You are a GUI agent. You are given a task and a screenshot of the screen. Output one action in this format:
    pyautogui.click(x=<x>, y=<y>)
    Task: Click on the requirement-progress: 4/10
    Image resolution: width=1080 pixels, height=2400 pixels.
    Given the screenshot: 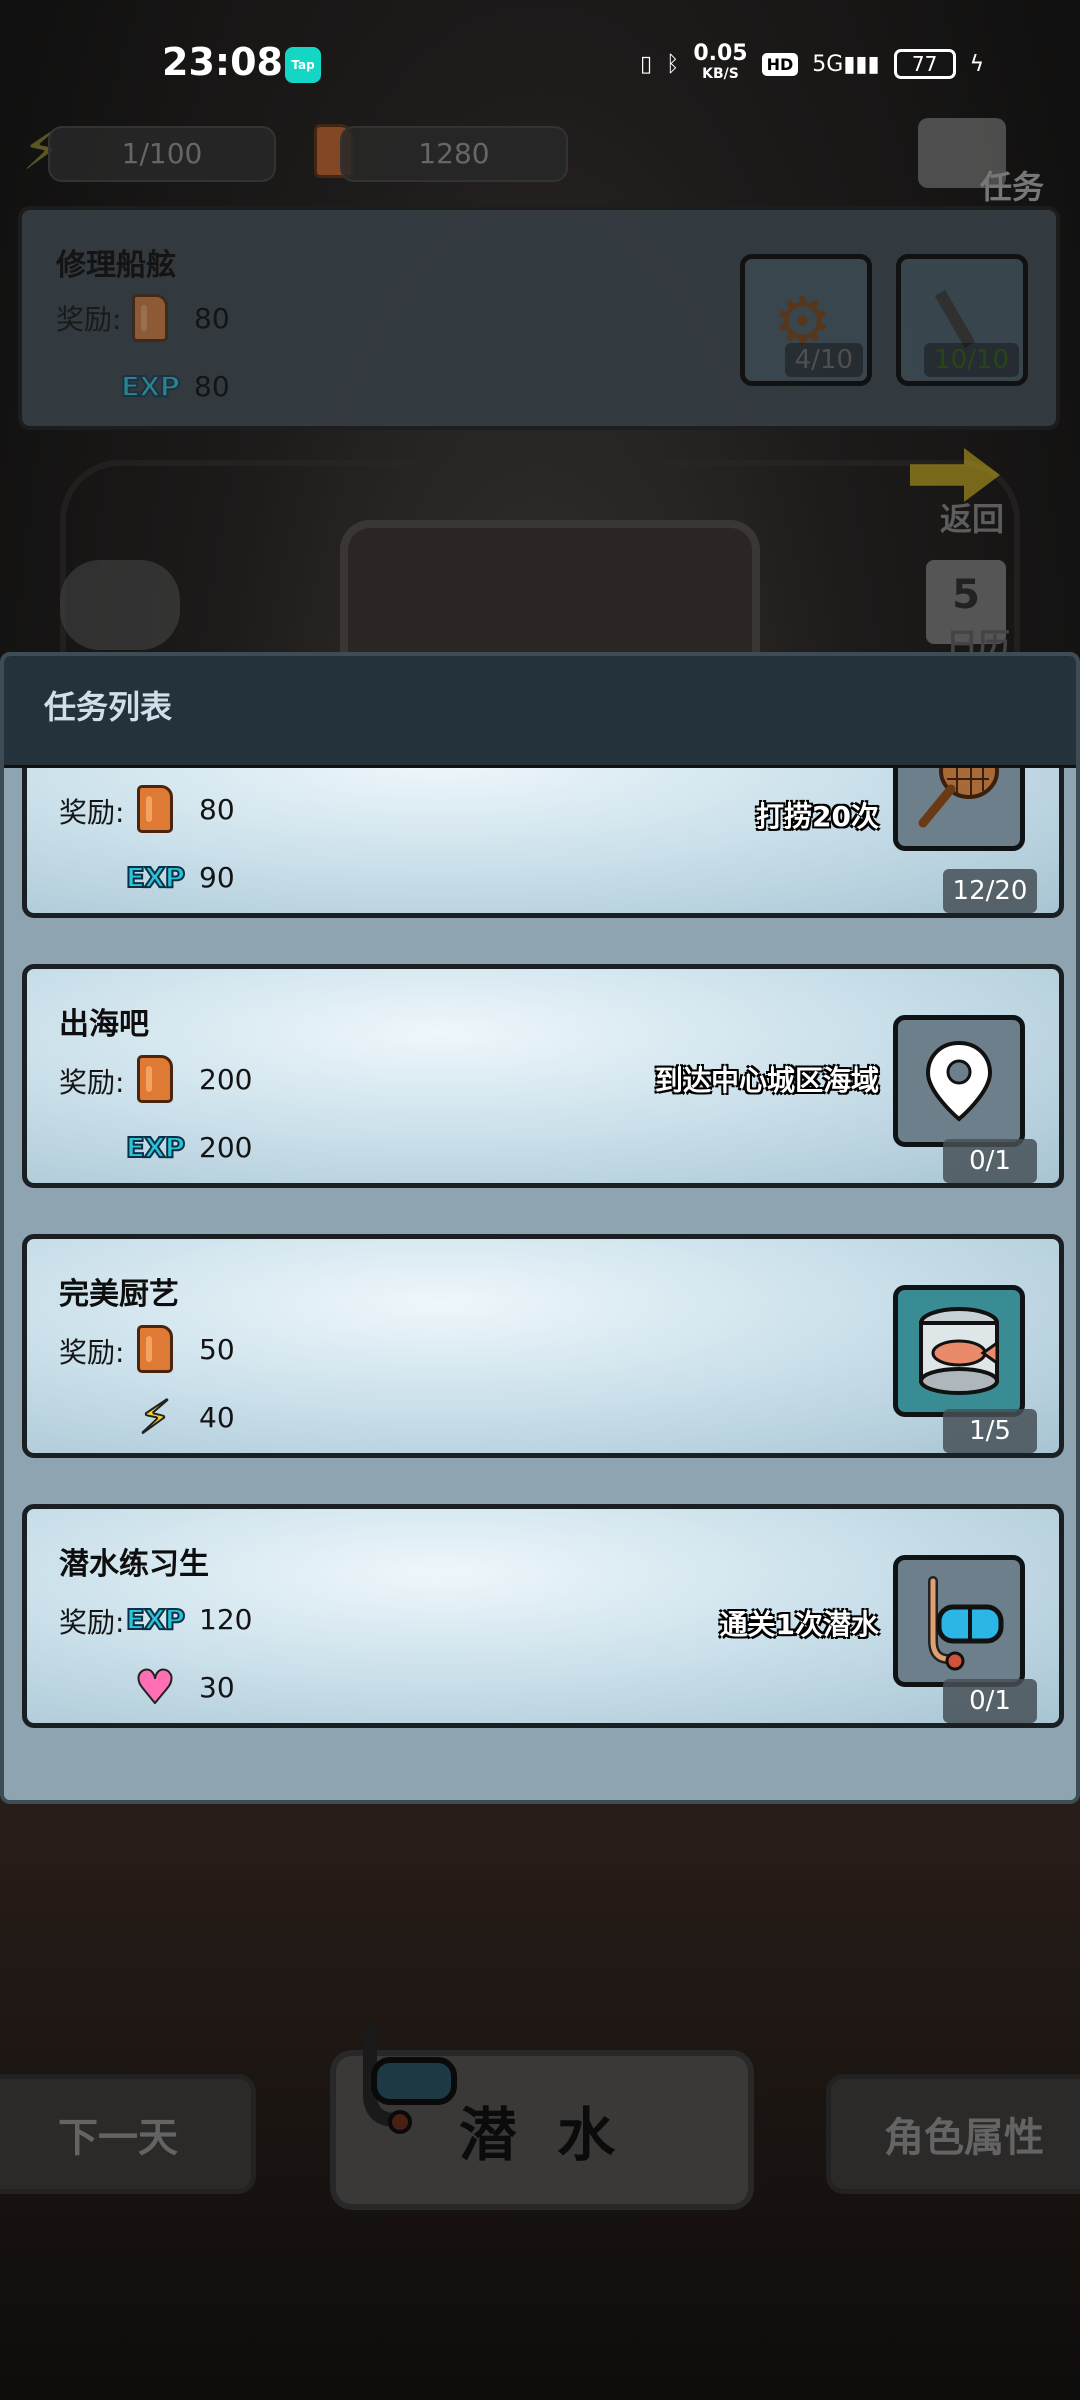 What is the action you would take?
    pyautogui.click(x=823, y=360)
    